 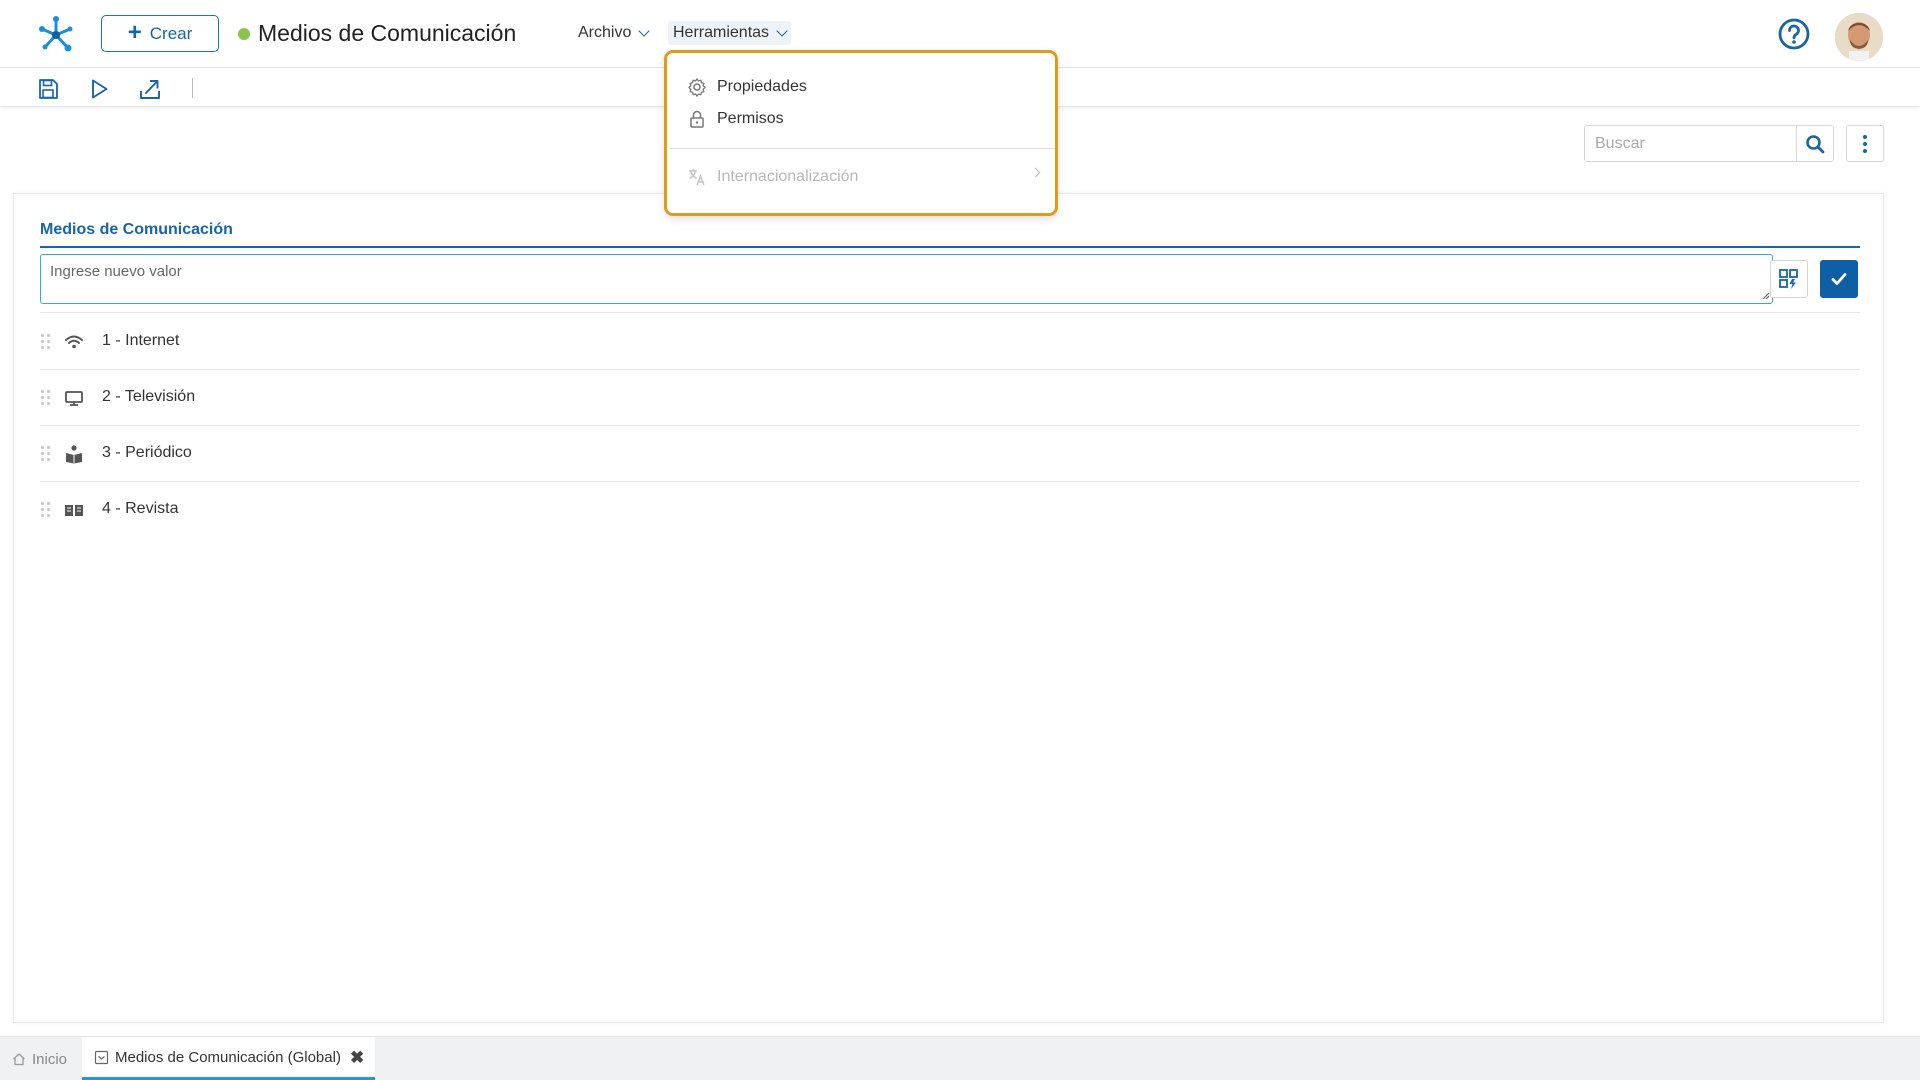 What do you see at coordinates (950, 312) in the screenshot?
I see `input-divider` at bounding box center [950, 312].